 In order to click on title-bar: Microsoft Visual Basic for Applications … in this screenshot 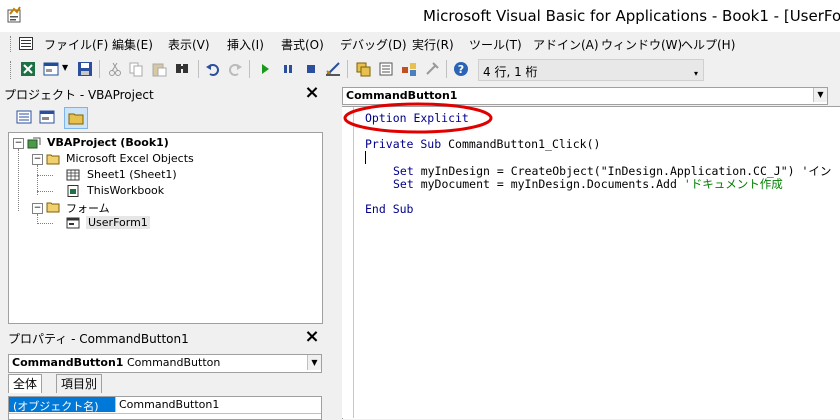, I will do `click(420, 16)`.